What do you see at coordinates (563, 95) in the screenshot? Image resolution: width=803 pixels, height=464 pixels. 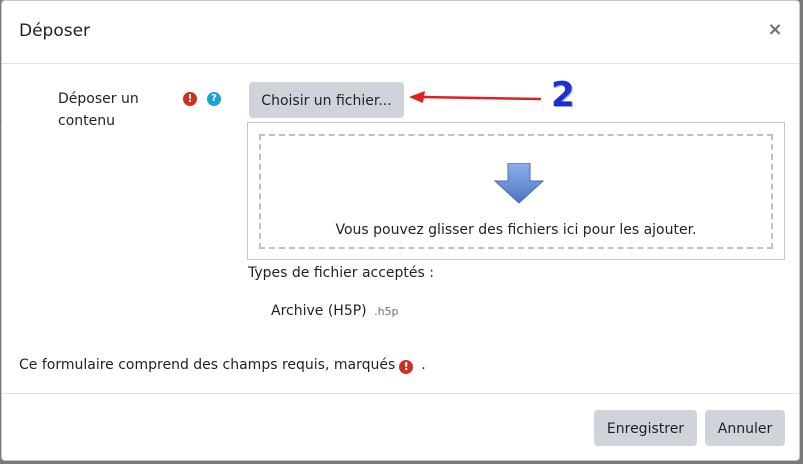 I see `annotation-step-number: 2` at bounding box center [563, 95].